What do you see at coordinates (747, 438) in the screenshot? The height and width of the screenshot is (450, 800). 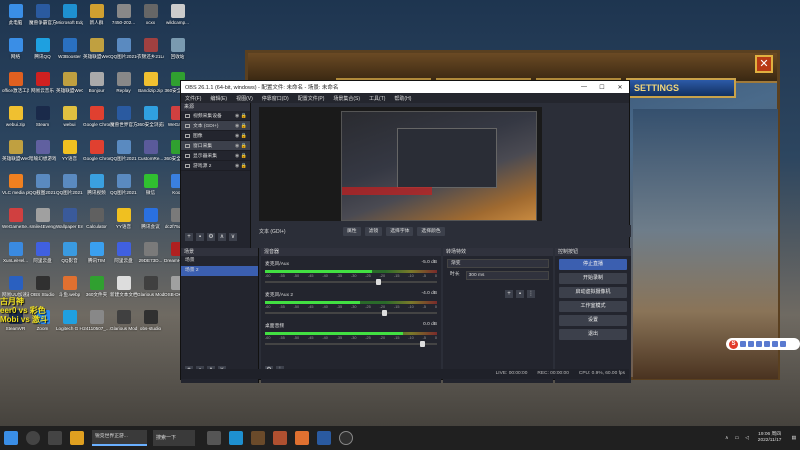 I see `volume-icon: ◁` at bounding box center [747, 438].